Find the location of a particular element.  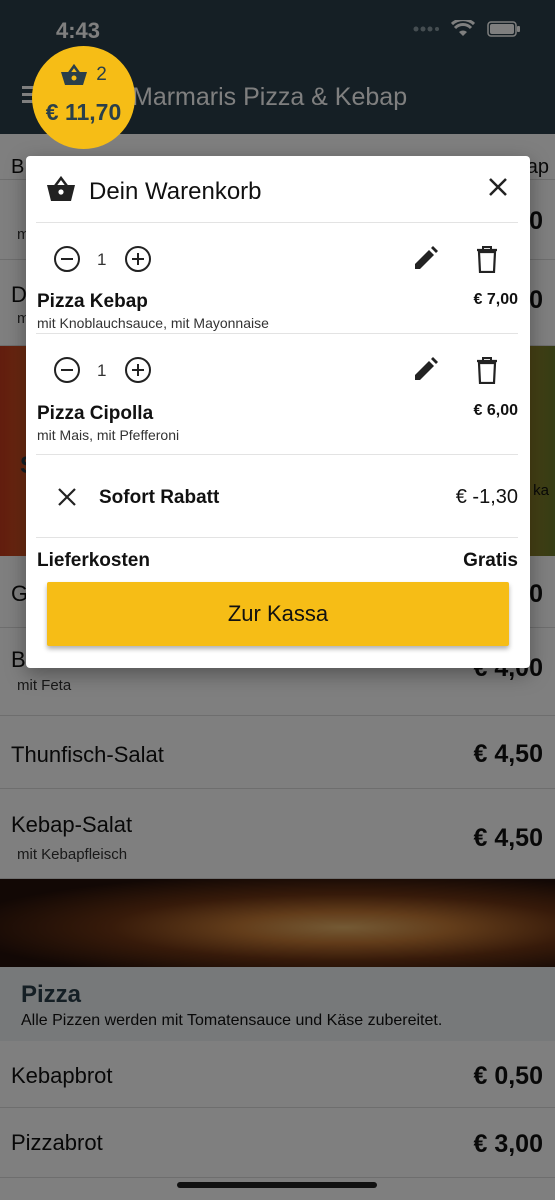

cart-dialog-title: Dein Warenkorb is located at coordinates (175, 191).